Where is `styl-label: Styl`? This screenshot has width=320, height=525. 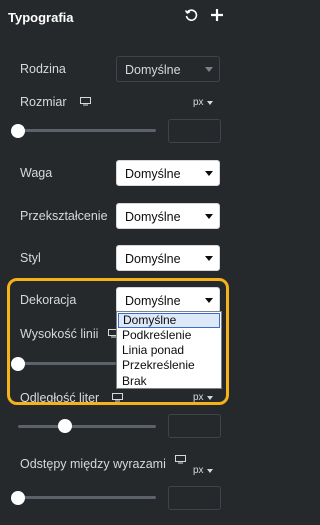
styl-label: Styl is located at coordinates (30, 258).